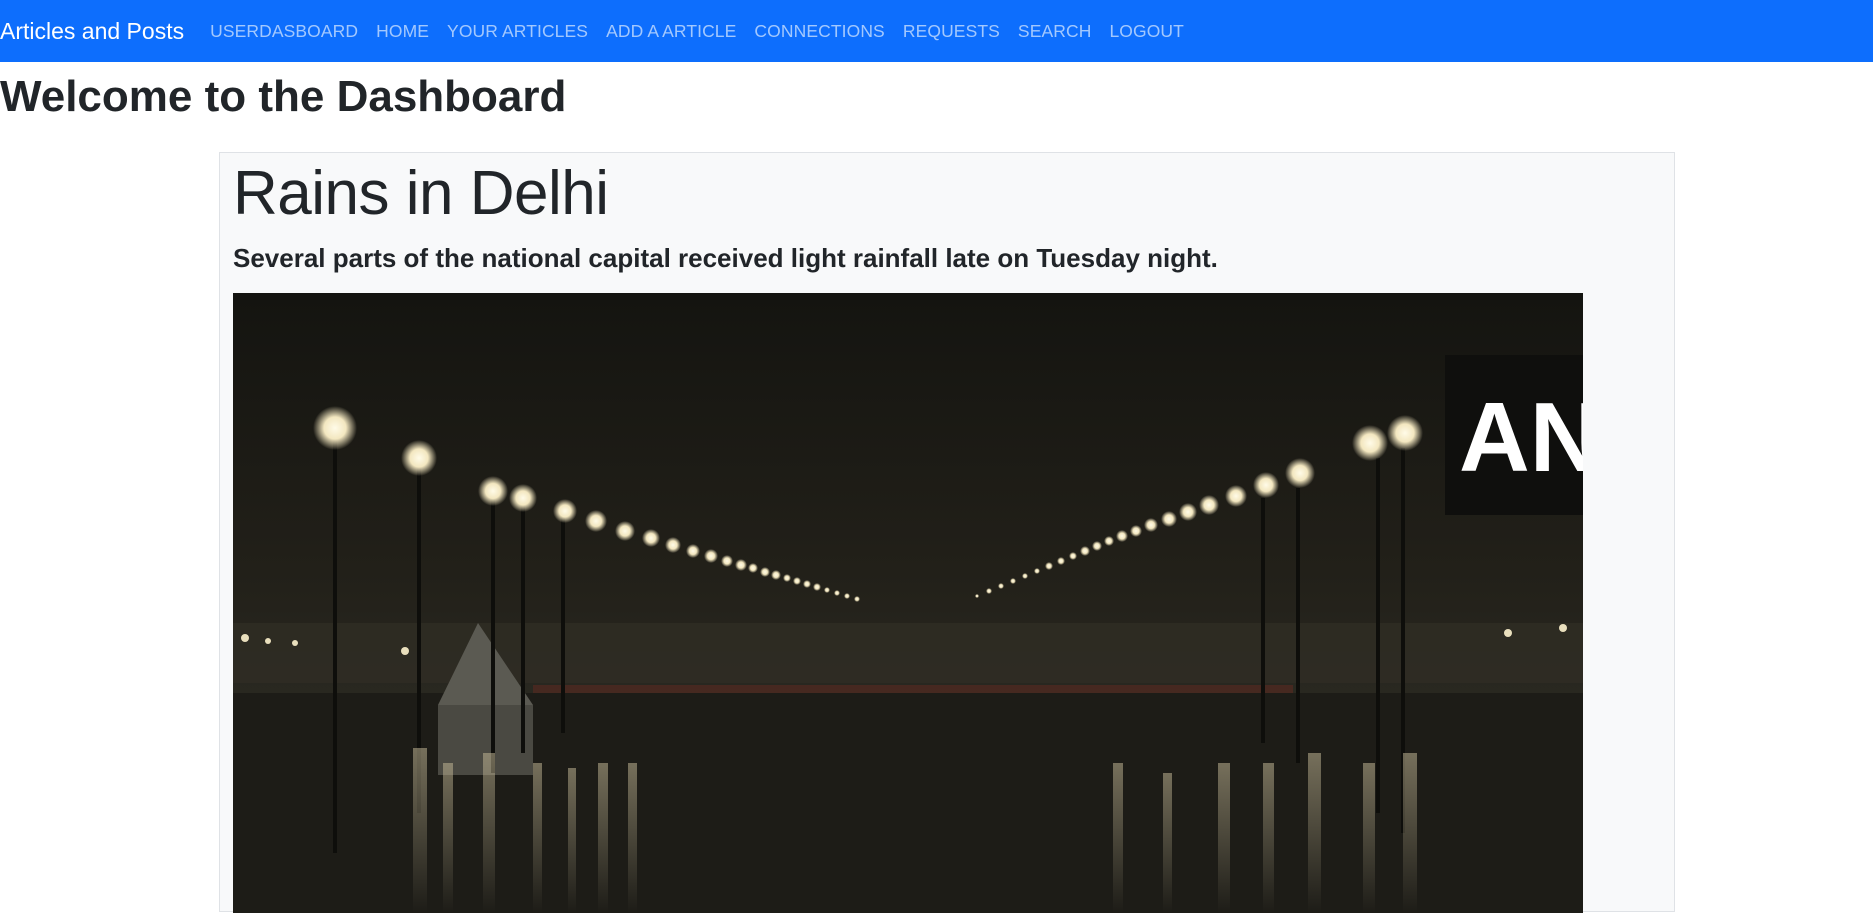  I want to click on image-watermark: ANI, so click(1521, 437).